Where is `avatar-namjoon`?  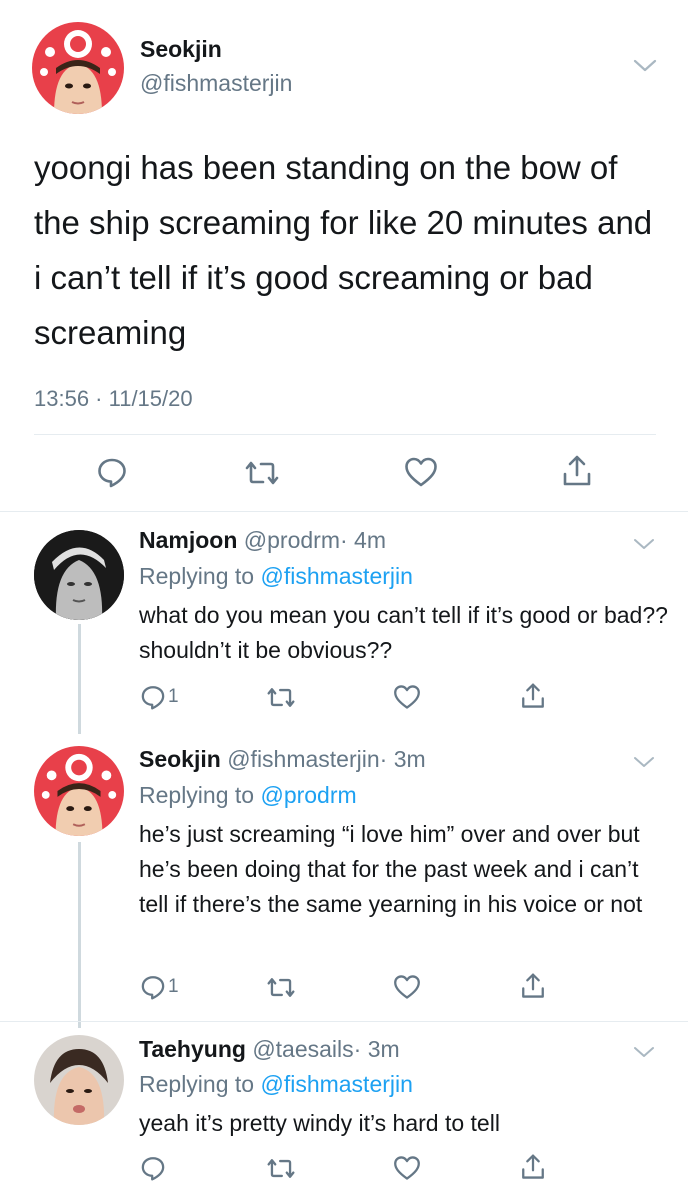
avatar-namjoon is located at coordinates (79, 575).